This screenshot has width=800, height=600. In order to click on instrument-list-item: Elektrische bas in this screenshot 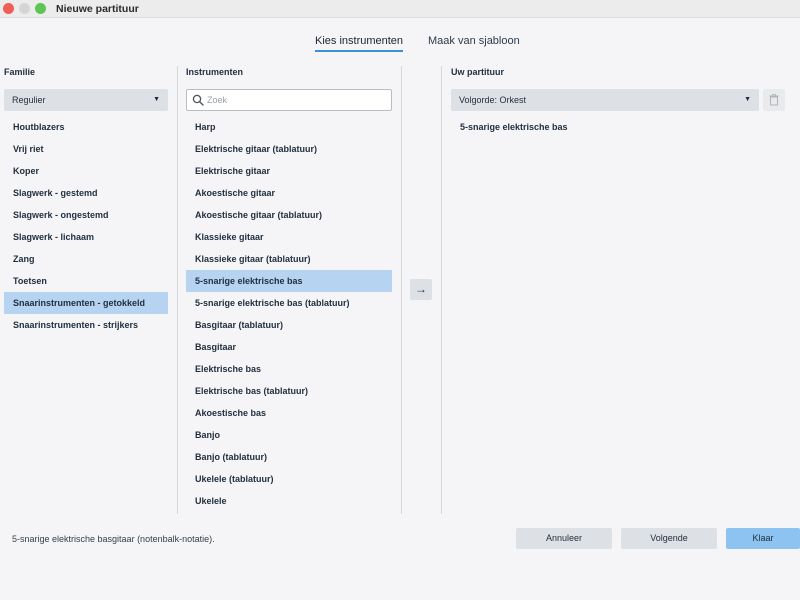, I will do `click(289, 369)`.